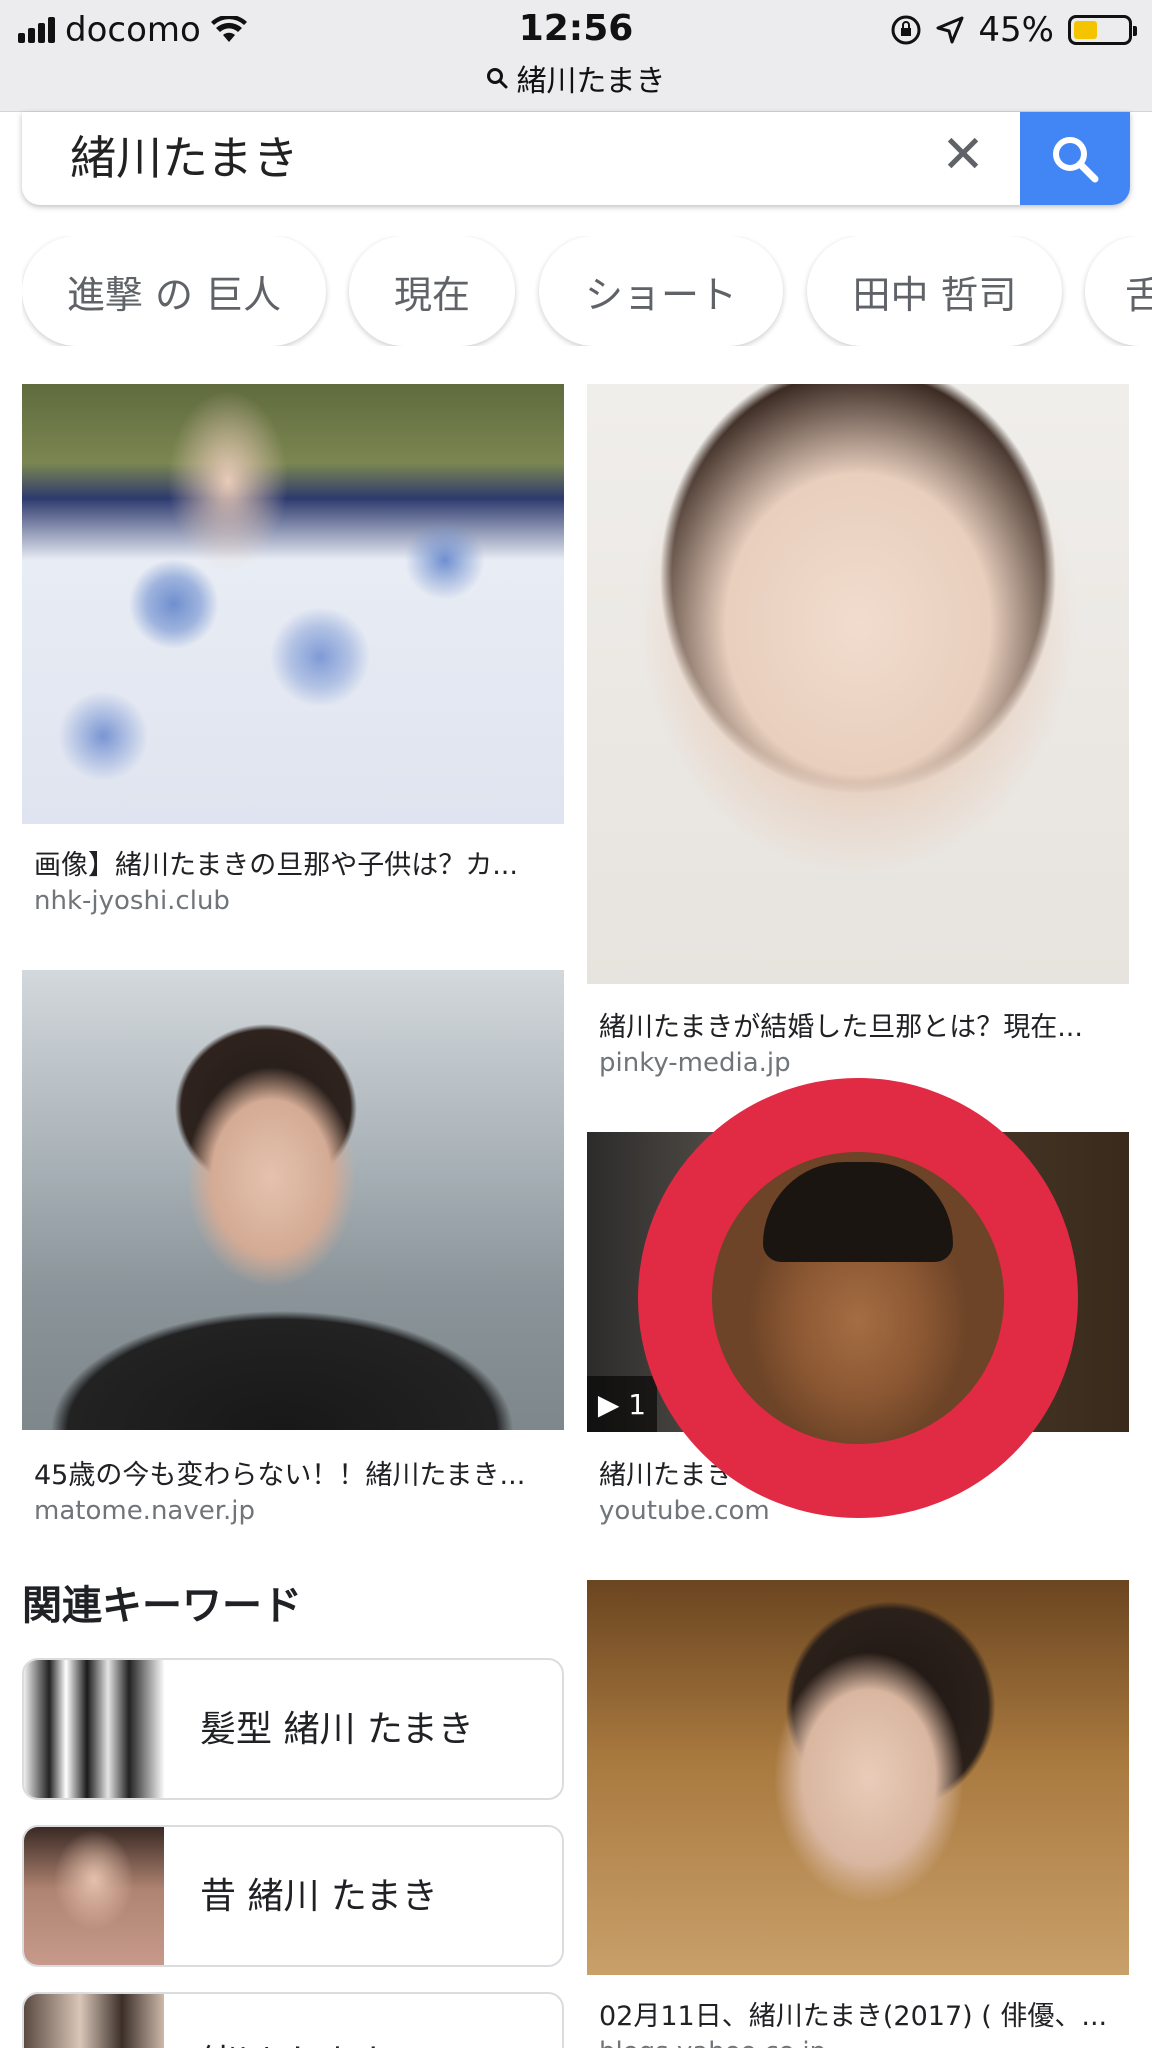 The width and height of the screenshot is (1152, 2048). I want to click on result-source: blogs.yahoo.co.jp, so click(712, 2042).